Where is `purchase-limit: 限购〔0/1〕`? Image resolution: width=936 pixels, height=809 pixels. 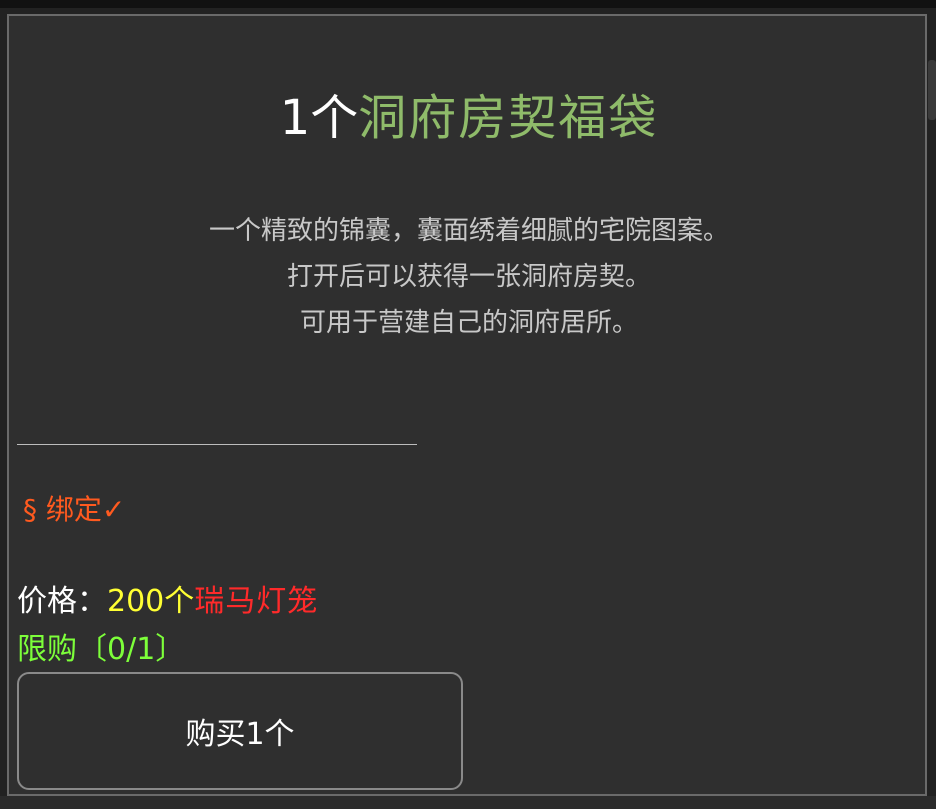
purchase-limit: 限购〔0/1〕 is located at coordinates (101, 649).